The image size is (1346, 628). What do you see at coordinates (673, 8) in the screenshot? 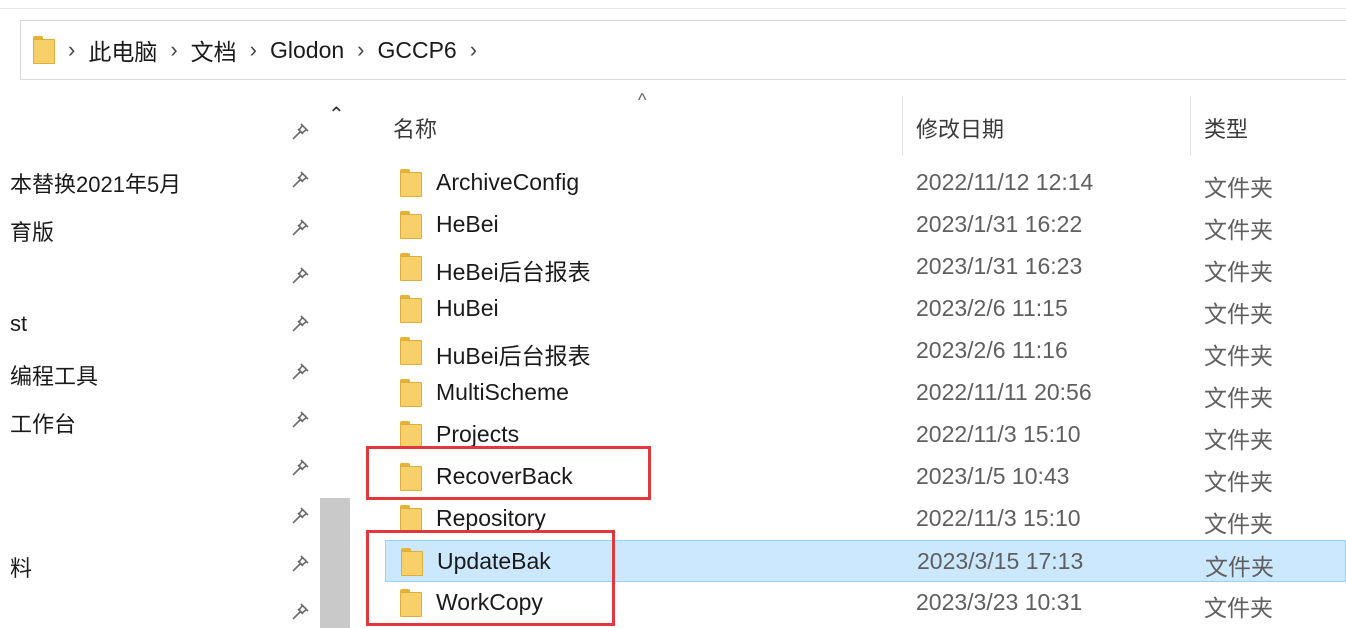
I see `window-top-divider` at bounding box center [673, 8].